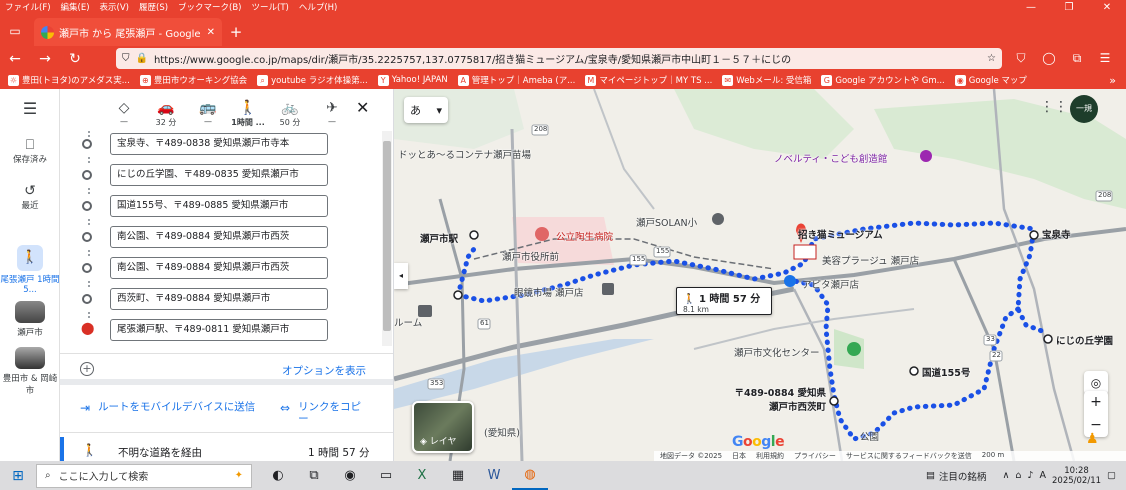 This screenshot has height=490, width=1126. What do you see at coordinates (211, 32) in the screenshot?
I see `close-tab-icon: ✕` at bounding box center [211, 32].